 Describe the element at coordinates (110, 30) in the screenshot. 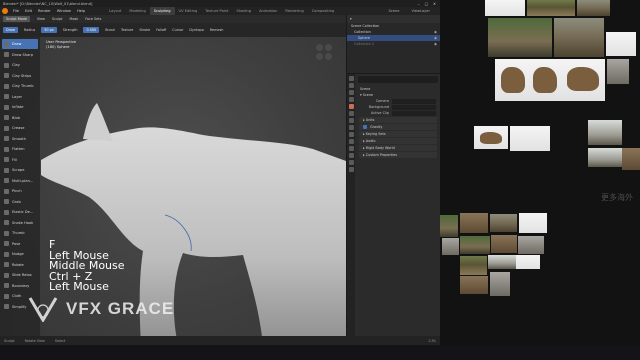

I see `brush-menu: Brush` at that location.